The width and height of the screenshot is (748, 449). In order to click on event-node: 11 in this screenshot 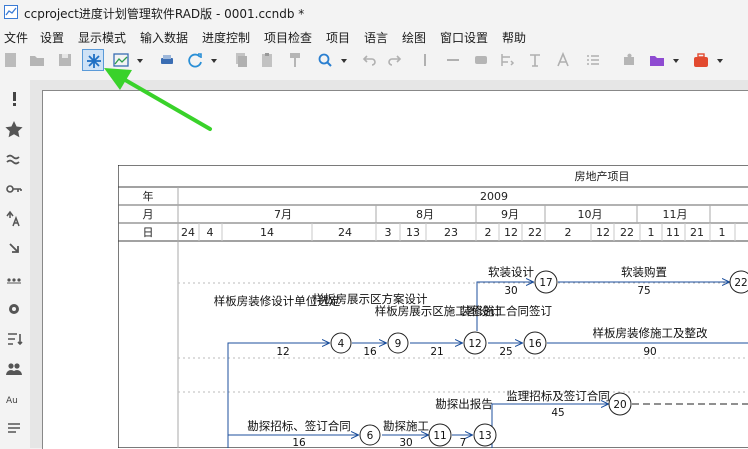, I will do `click(440, 435)`.